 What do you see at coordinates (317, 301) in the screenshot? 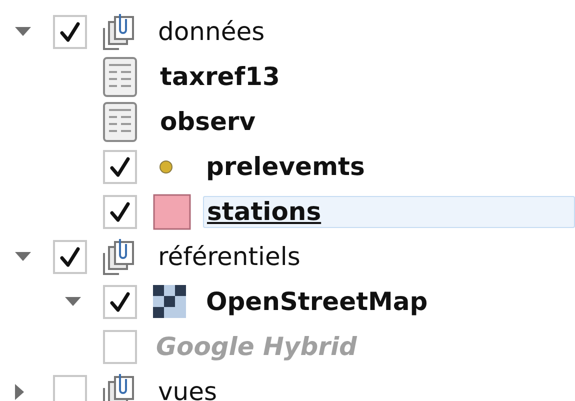
I see `layer-name: OpenStreetMap` at bounding box center [317, 301].